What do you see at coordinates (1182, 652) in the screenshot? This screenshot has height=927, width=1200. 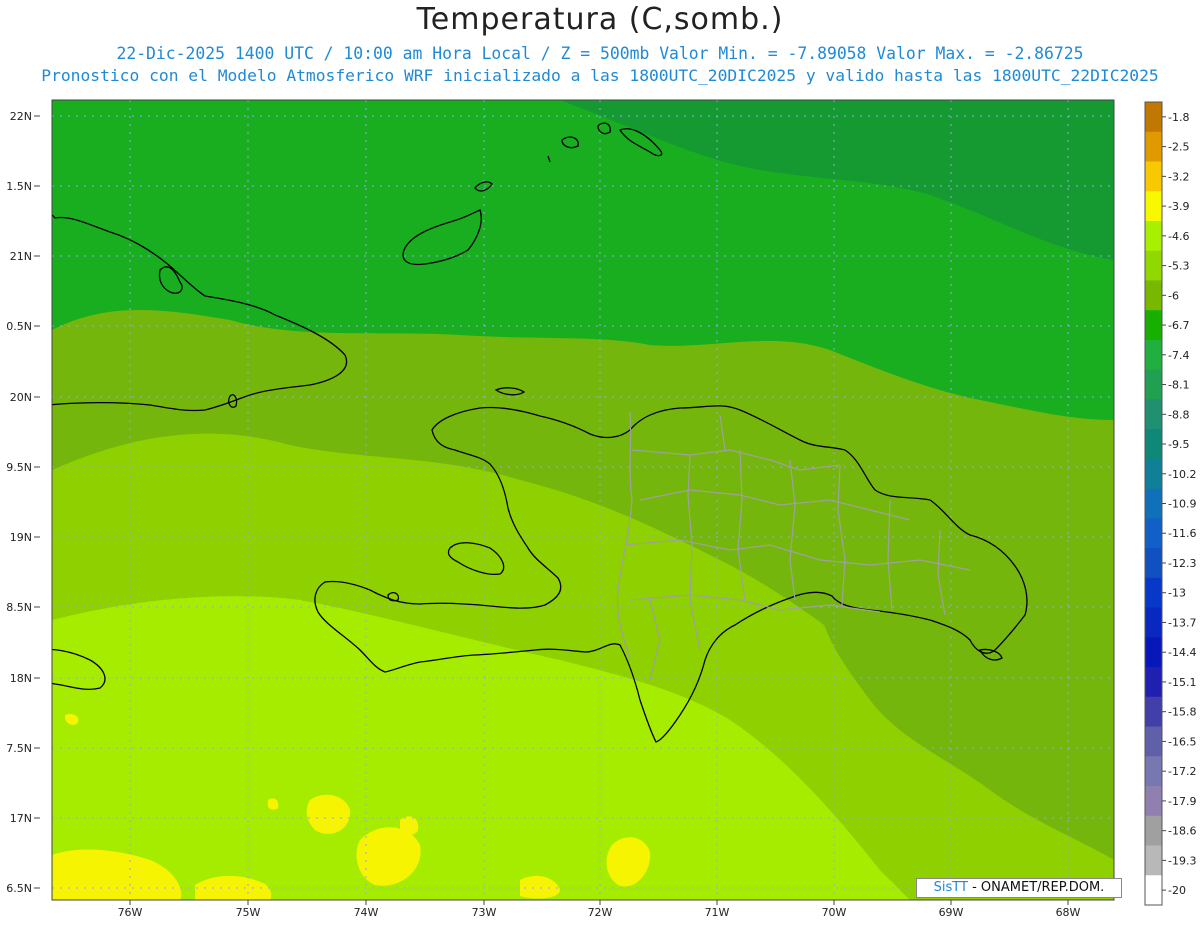 I see `colorbar-label: -14.4` at bounding box center [1182, 652].